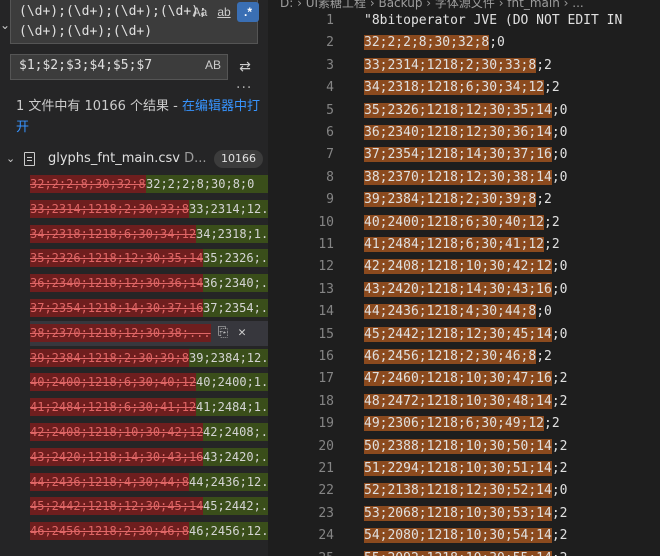 The width and height of the screenshot is (660, 556). Describe the element at coordinates (109, 481) in the screenshot. I see `match-old-text: 44;2436;1218;4;30;44;8` at that location.